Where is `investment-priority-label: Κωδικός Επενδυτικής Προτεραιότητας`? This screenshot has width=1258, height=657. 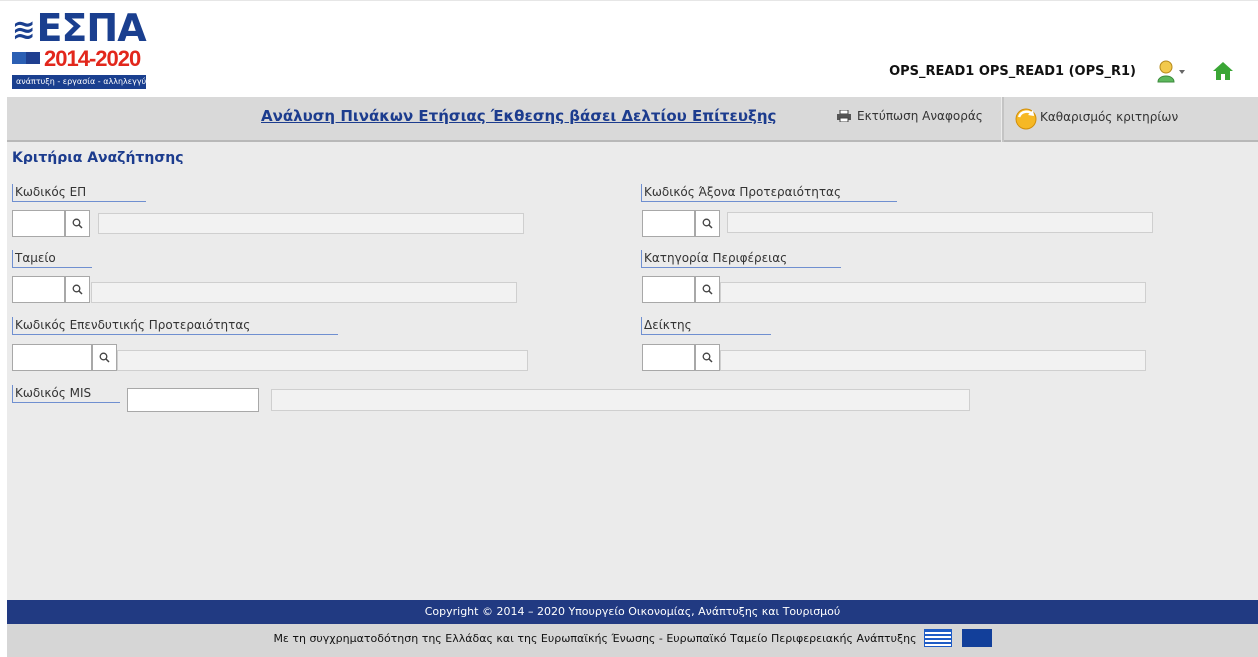
investment-priority-label: Κωδικός Επενδυτικής Προτεραιότητας is located at coordinates (175, 326).